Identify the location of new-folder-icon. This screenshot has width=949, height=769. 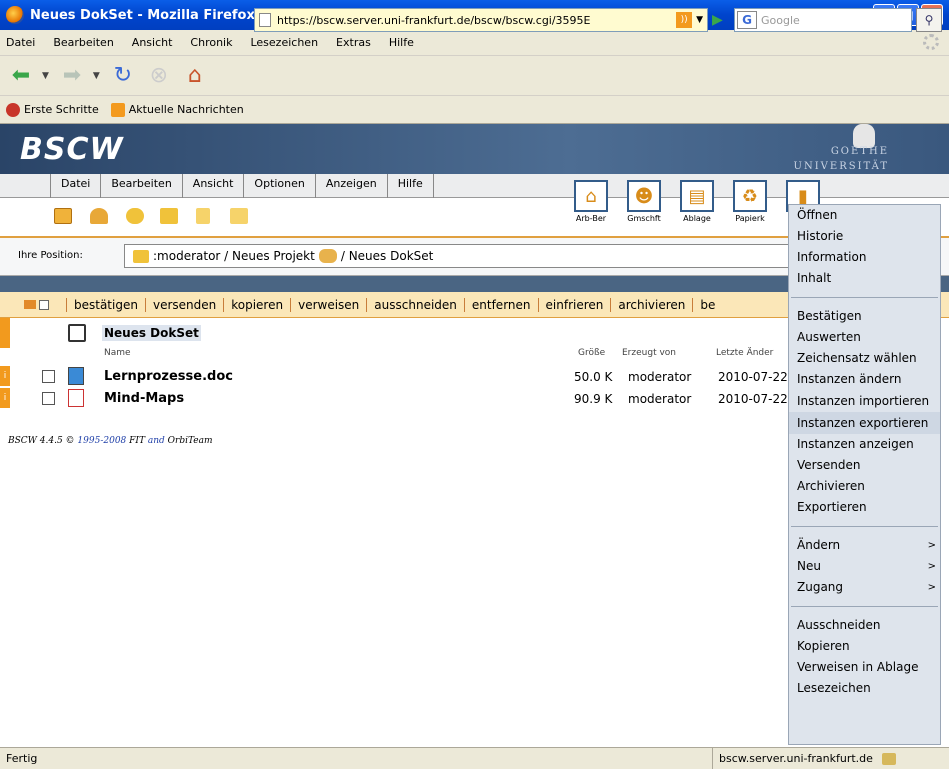
(169, 216).